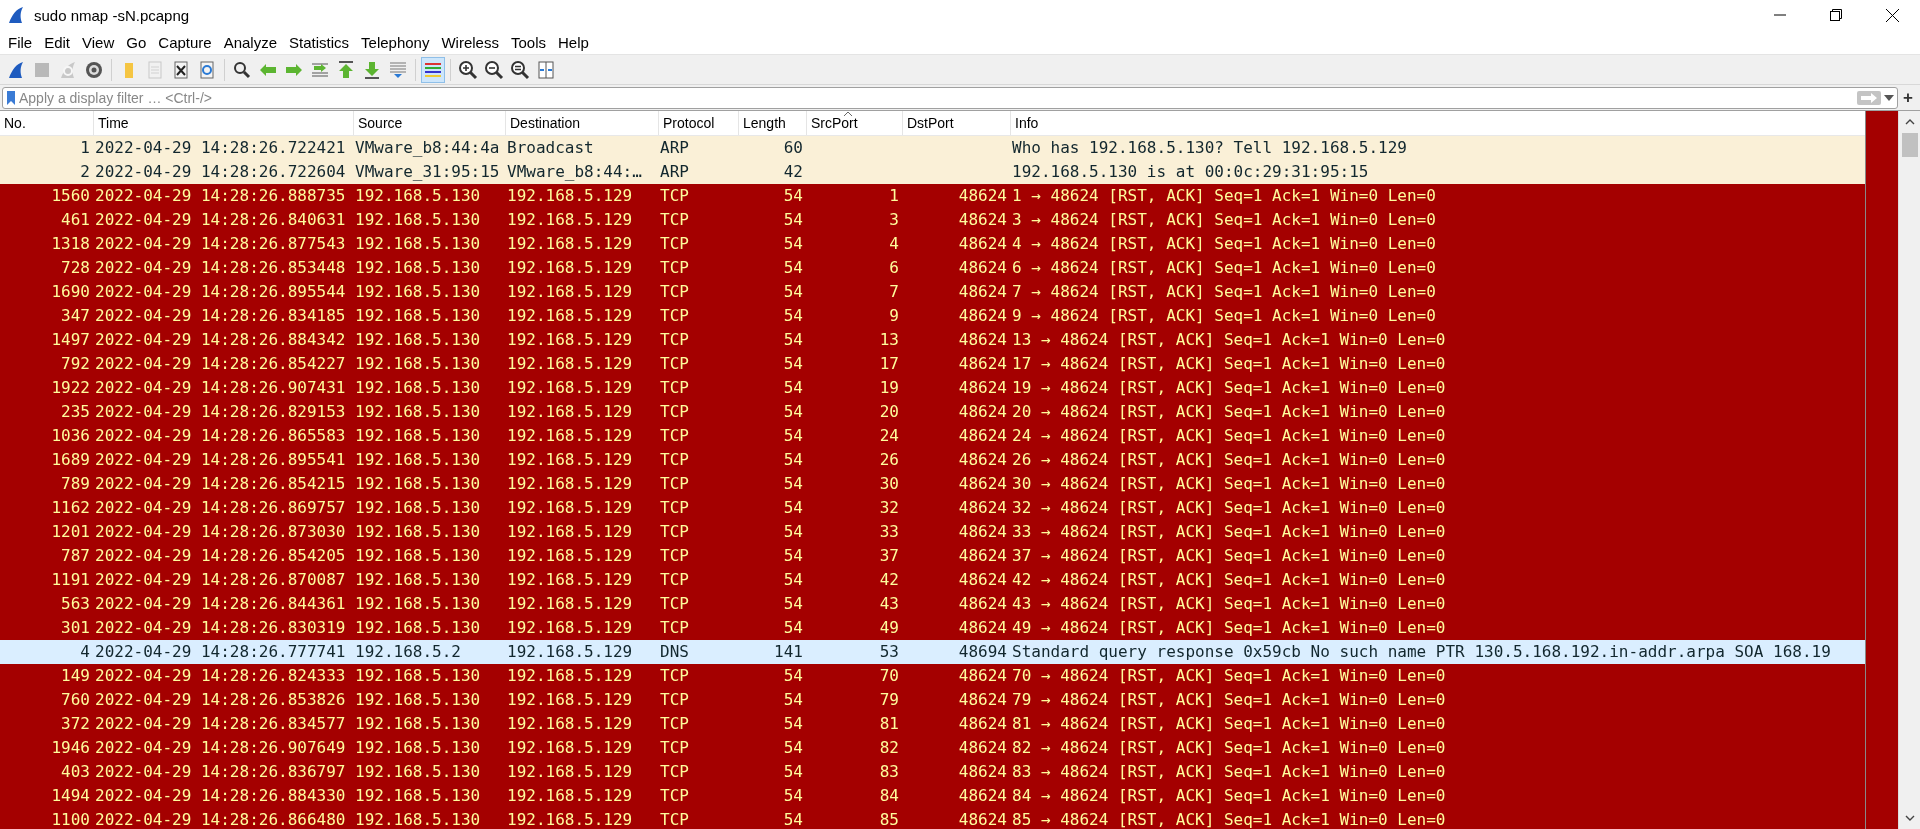 The height and width of the screenshot is (829, 1920). I want to click on packet-row: 1201 2022-04-29 14:28:26.873030 192.168.5.130 192.168.5.129 TCP 54 33 48624 33 → 48624 [RST, ACK] Seq=1 Ack=1 Win=0 Len=0, so click(932, 532).